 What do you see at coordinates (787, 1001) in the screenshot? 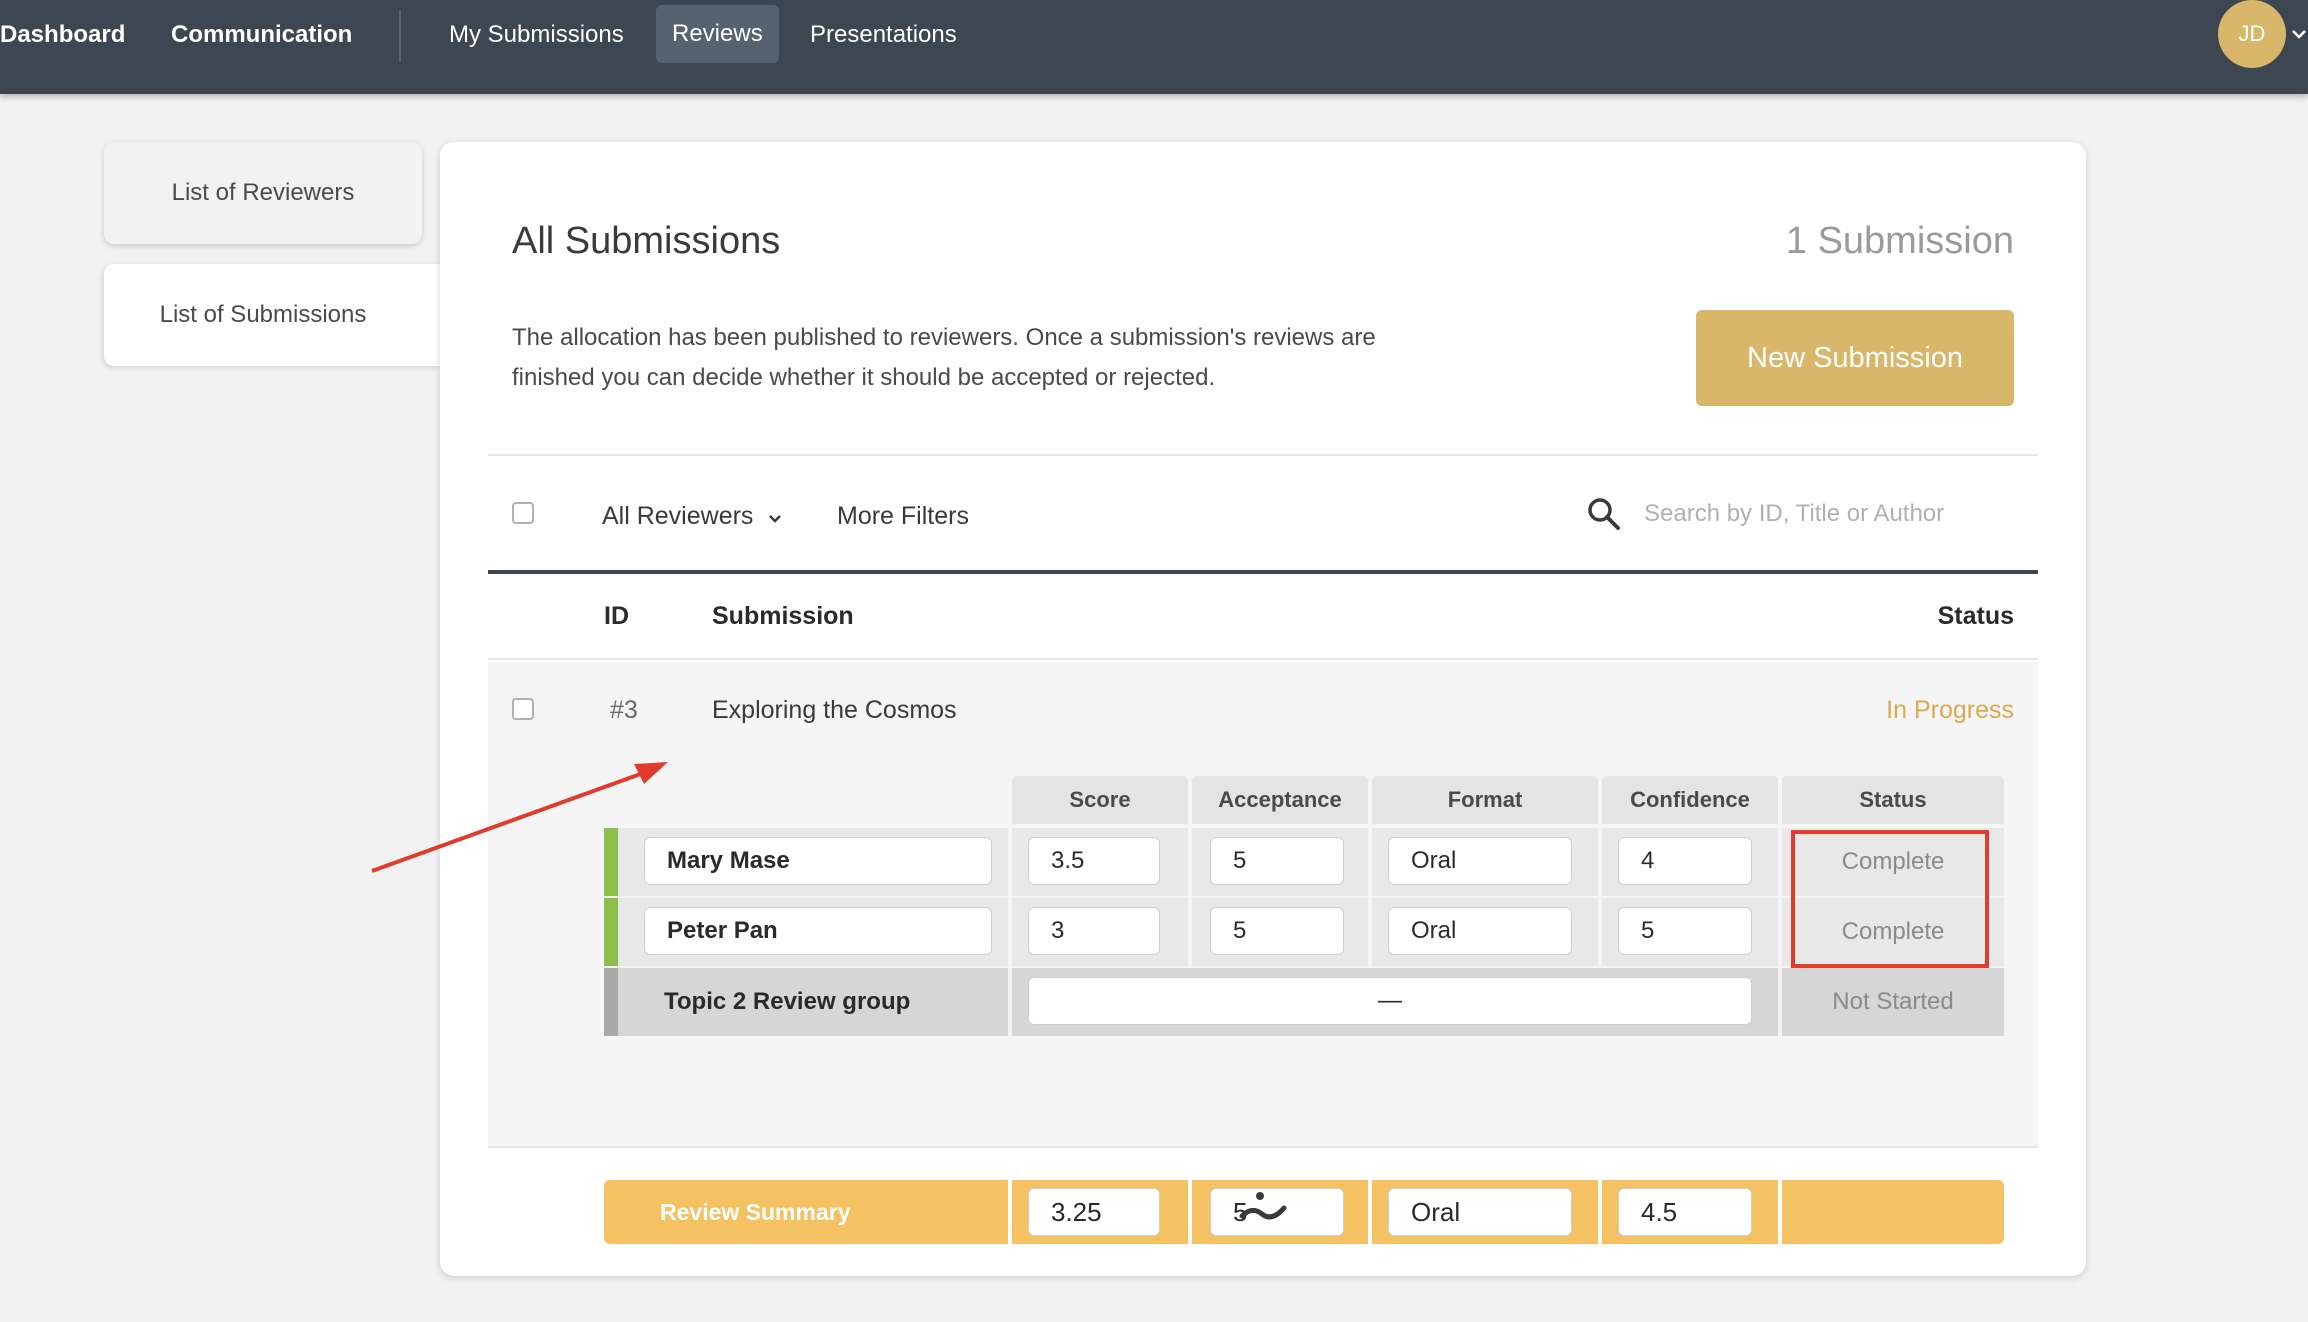
I see `review-group-name: Topic 2 Review group` at bounding box center [787, 1001].